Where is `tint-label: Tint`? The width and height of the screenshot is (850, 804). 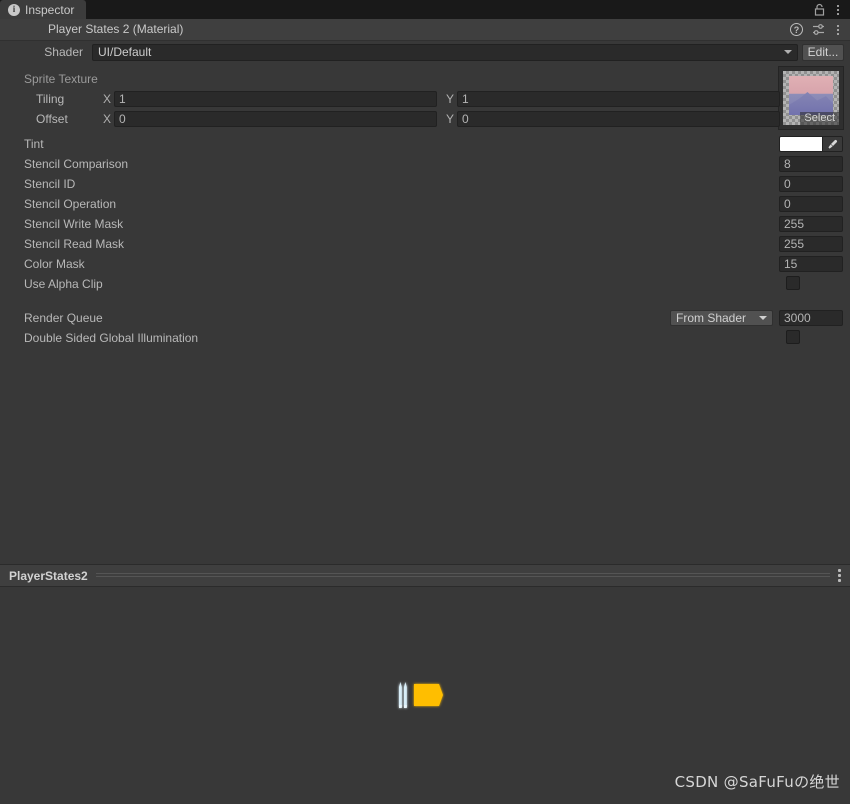 tint-label: Tint is located at coordinates (34, 144).